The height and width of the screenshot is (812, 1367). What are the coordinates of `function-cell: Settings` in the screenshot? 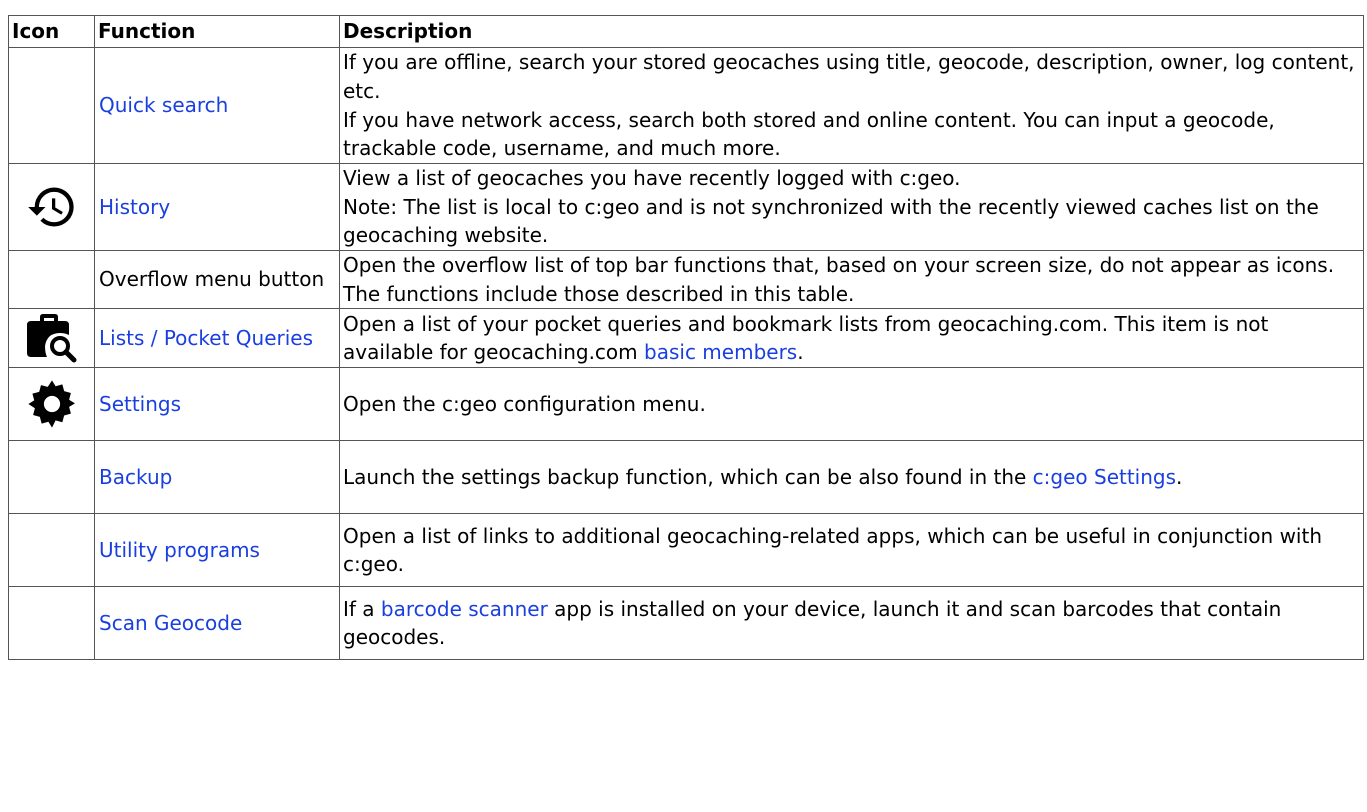 It's located at (217, 404).